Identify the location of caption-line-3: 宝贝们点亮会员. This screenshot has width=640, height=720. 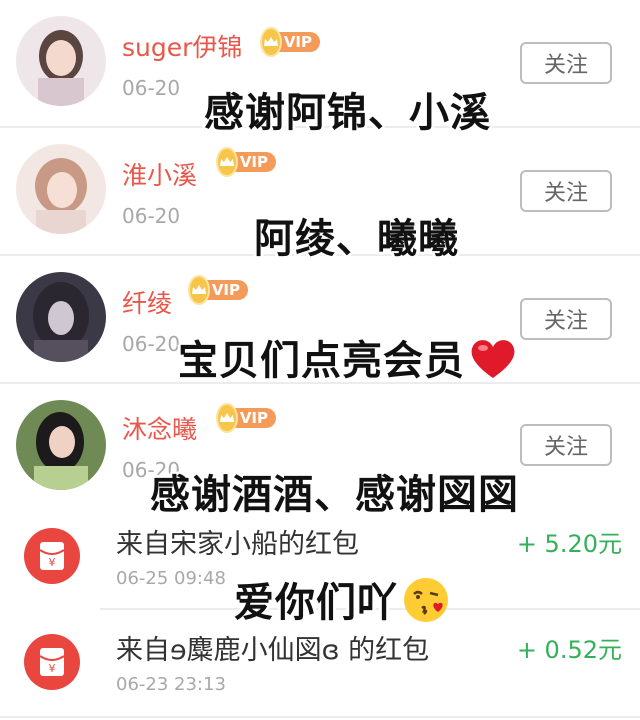
(347, 359).